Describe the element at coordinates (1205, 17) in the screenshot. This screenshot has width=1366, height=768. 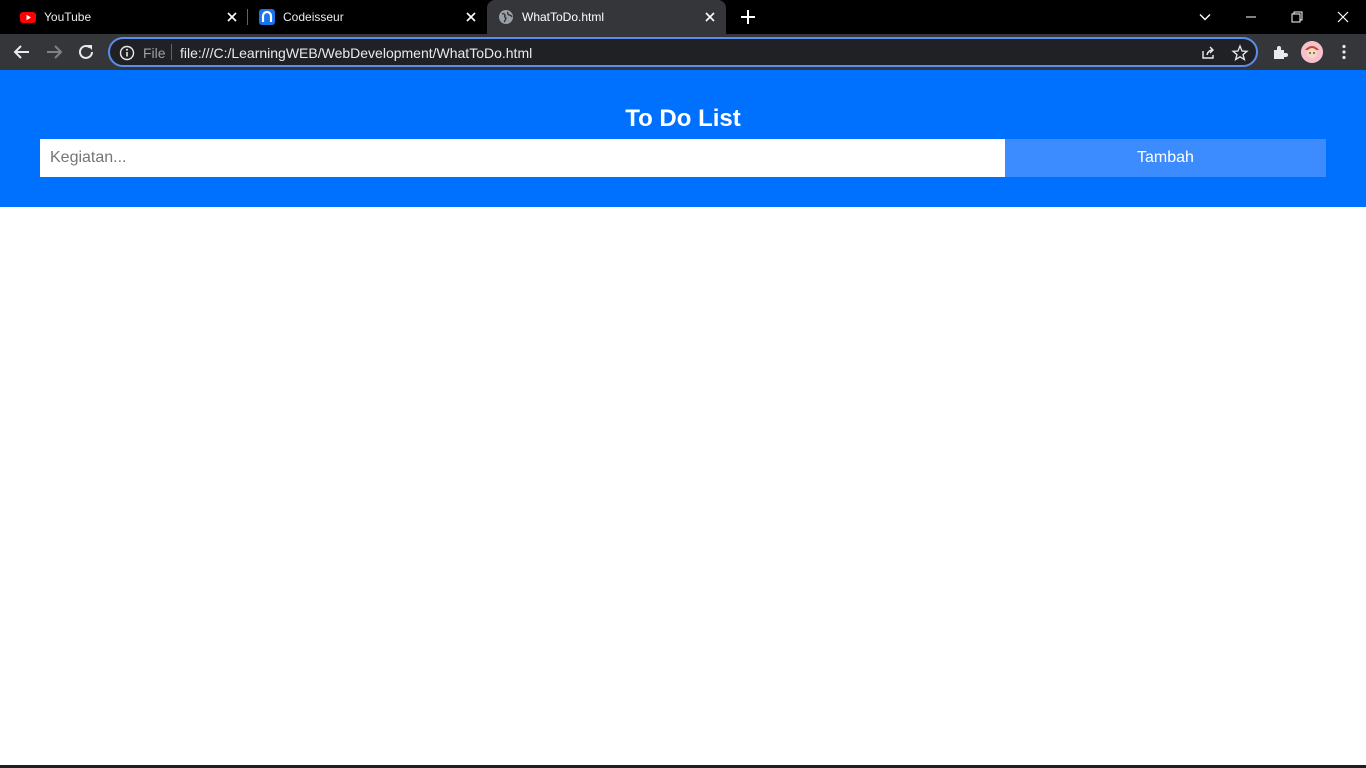
I see `tab-search-icon` at that location.